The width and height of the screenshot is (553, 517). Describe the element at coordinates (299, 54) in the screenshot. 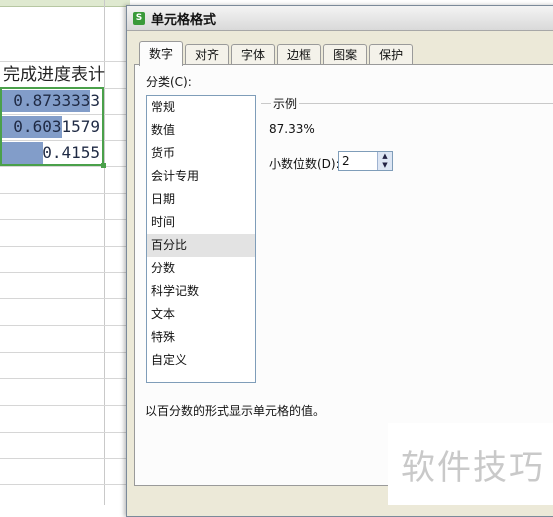

I see `tab-border: 边框` at that location.